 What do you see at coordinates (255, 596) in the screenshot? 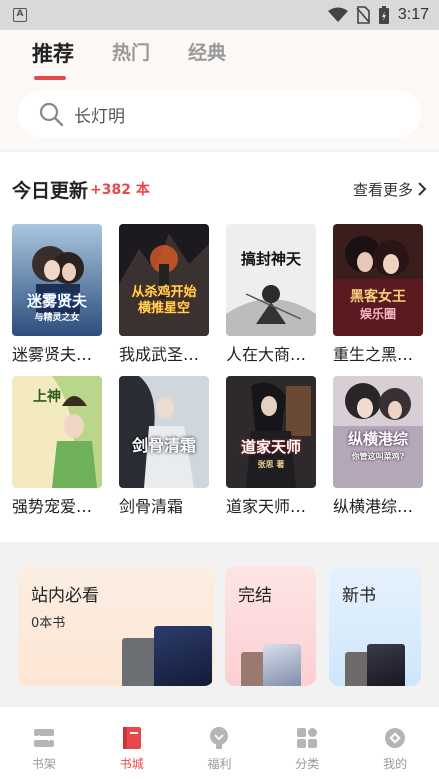
I see `finished-title: 完结` at bounding box center [255, 596].